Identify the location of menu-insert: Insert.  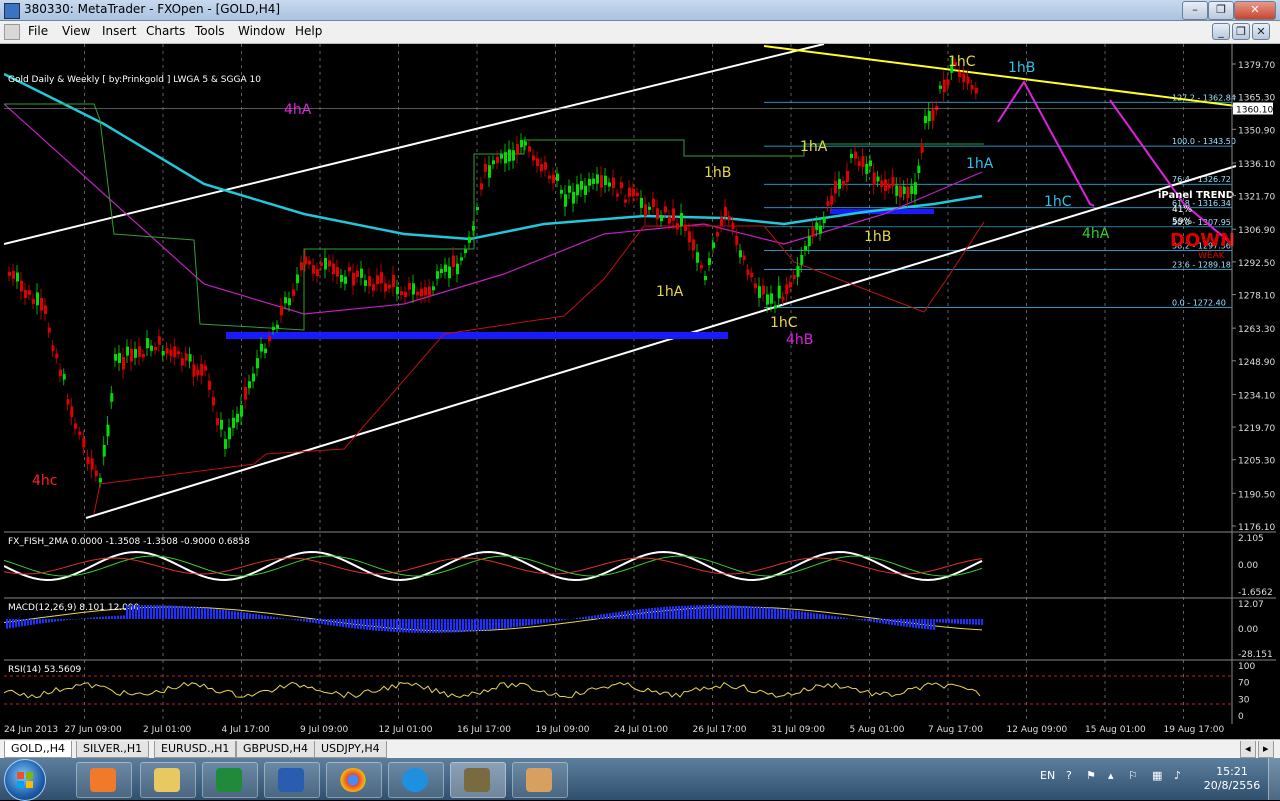
(119, 31).